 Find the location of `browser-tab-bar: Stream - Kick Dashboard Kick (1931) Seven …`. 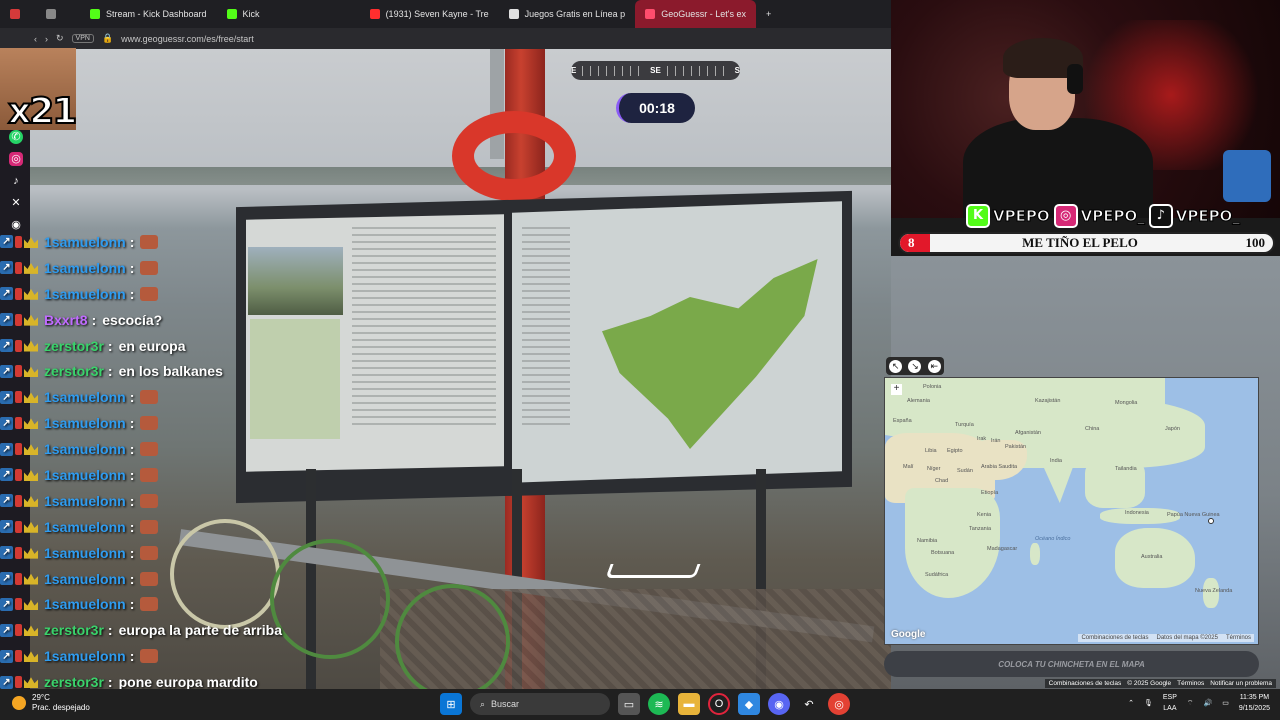

browser-tab-bar: Stream - Kick Dashboard Kick (1931) Seven … is located at coordinates (445, 14).